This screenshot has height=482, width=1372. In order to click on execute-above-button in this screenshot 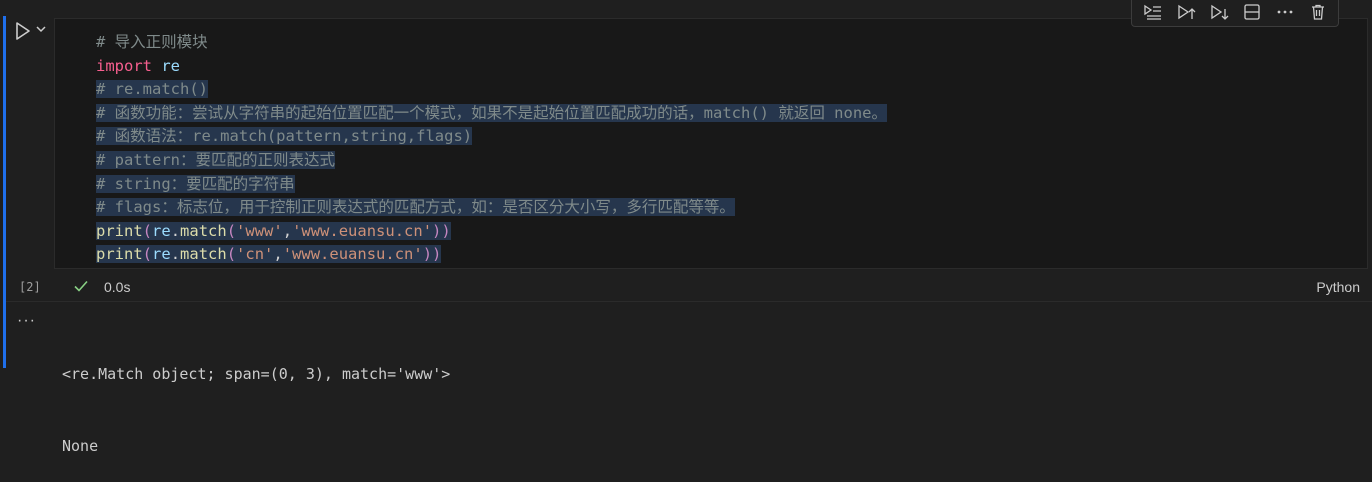, I will do `click(1186, 12)`.